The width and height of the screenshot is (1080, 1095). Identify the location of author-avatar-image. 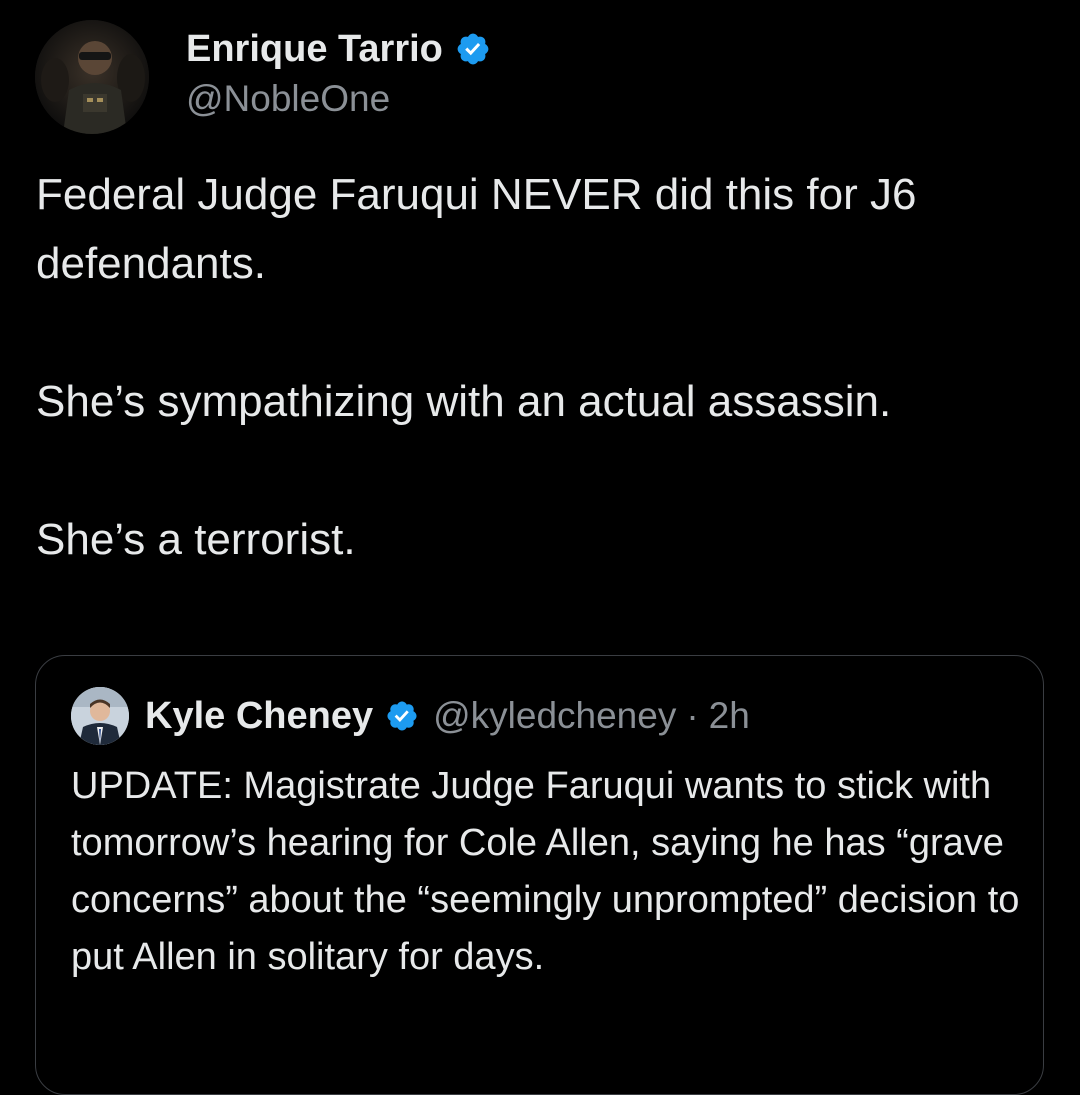
(92, 77).